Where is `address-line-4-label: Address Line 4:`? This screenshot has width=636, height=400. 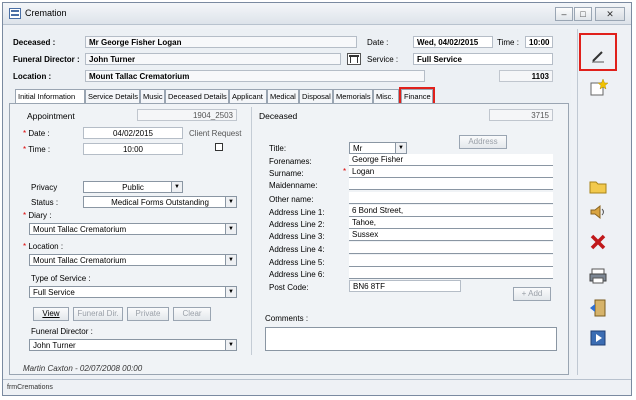
address-line-4-label: Address Line 4: is located at coordinates (297, 249).